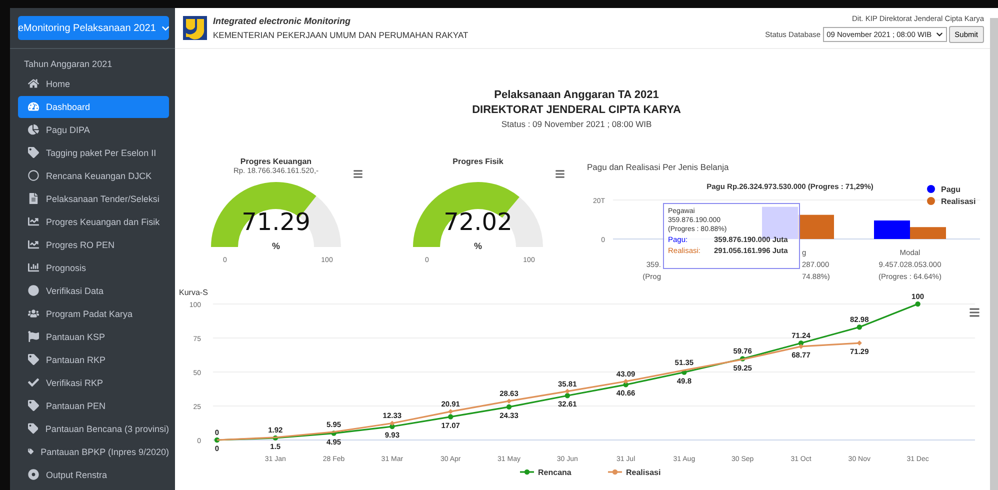 This screenshot has height=490, width=998. What do you see at coordinates (276, 161) in the screenshot?
I see `gauge-title: Progres Keuangan` at bounding box center [276, 161].